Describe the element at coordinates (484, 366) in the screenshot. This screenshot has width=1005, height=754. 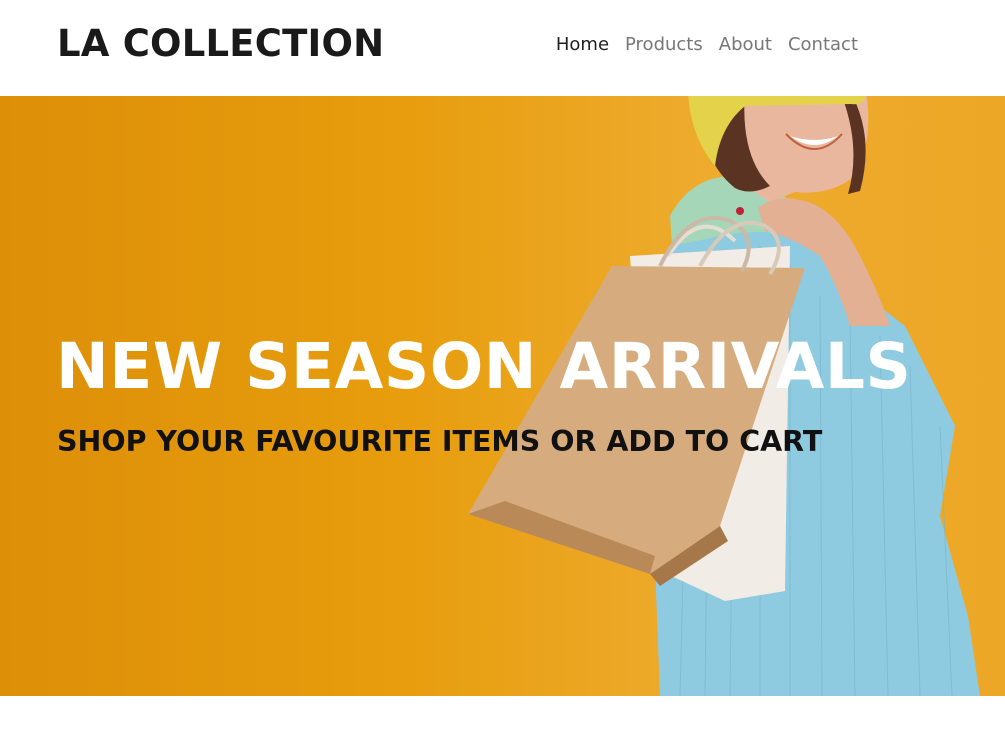
I see `hero-title: NEW SEASON ARRIVALS` at that location.